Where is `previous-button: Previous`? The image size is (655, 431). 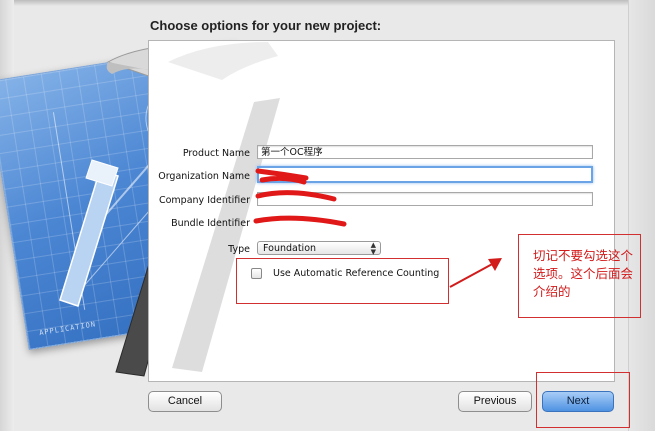 previous-button: Previous is located at coordinates (495, 401).